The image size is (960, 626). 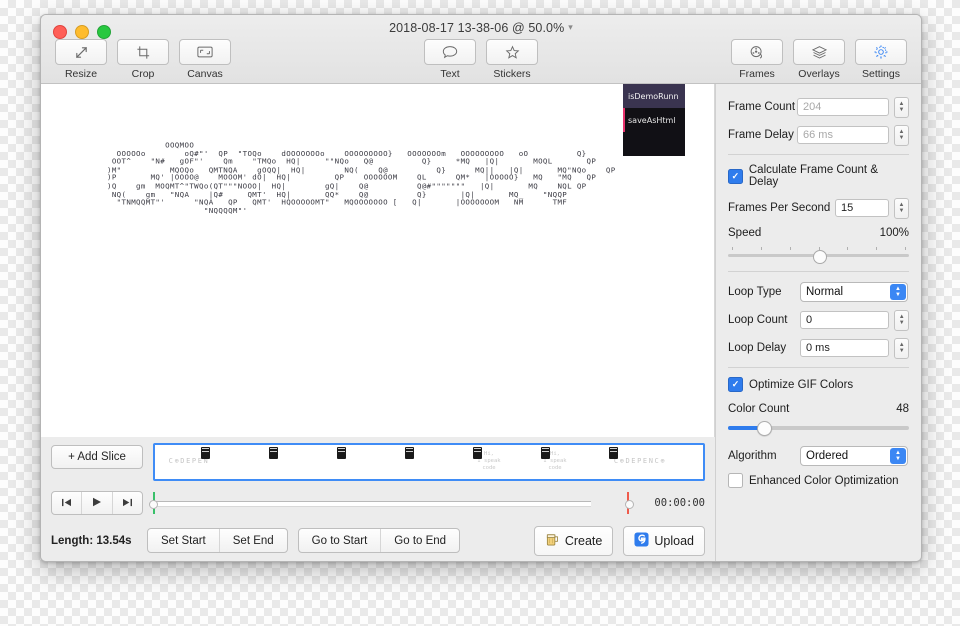 I want to click on film-reel-icon, so click(x=757, y=52).